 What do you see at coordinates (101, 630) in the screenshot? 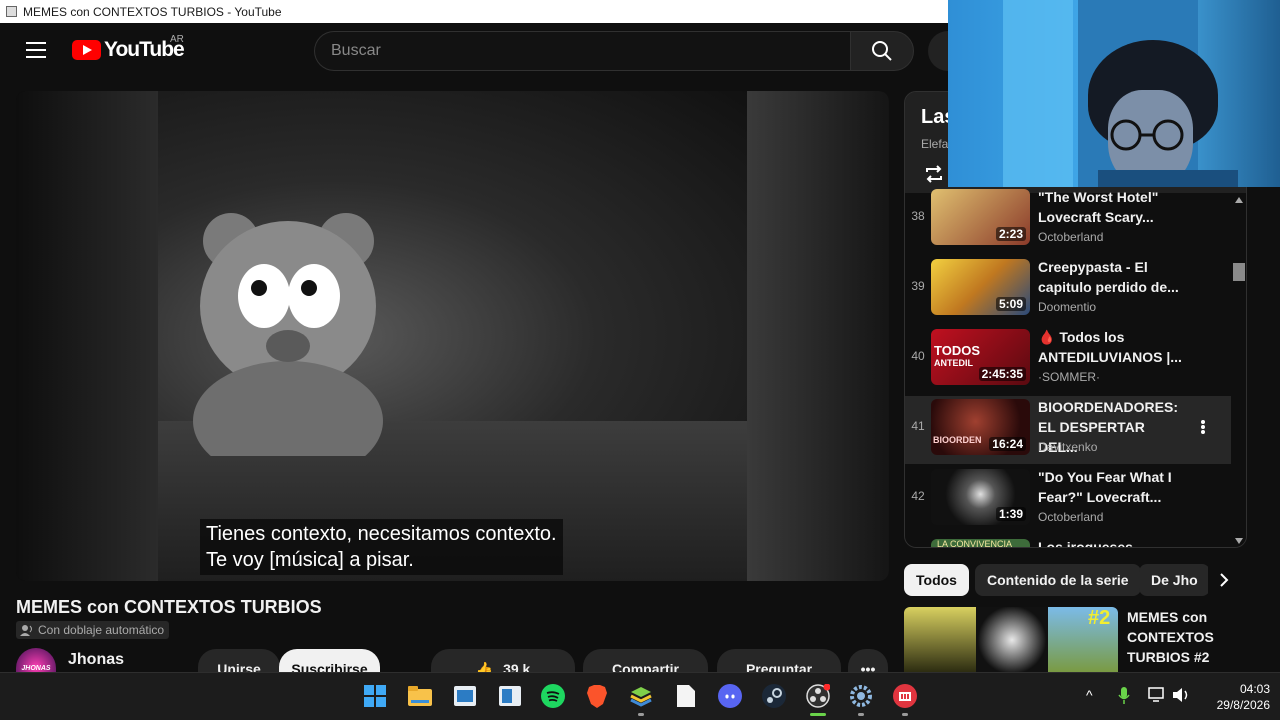
I see `dub-badge-label: Con doblaje automático` at bounding box center [101, 630].